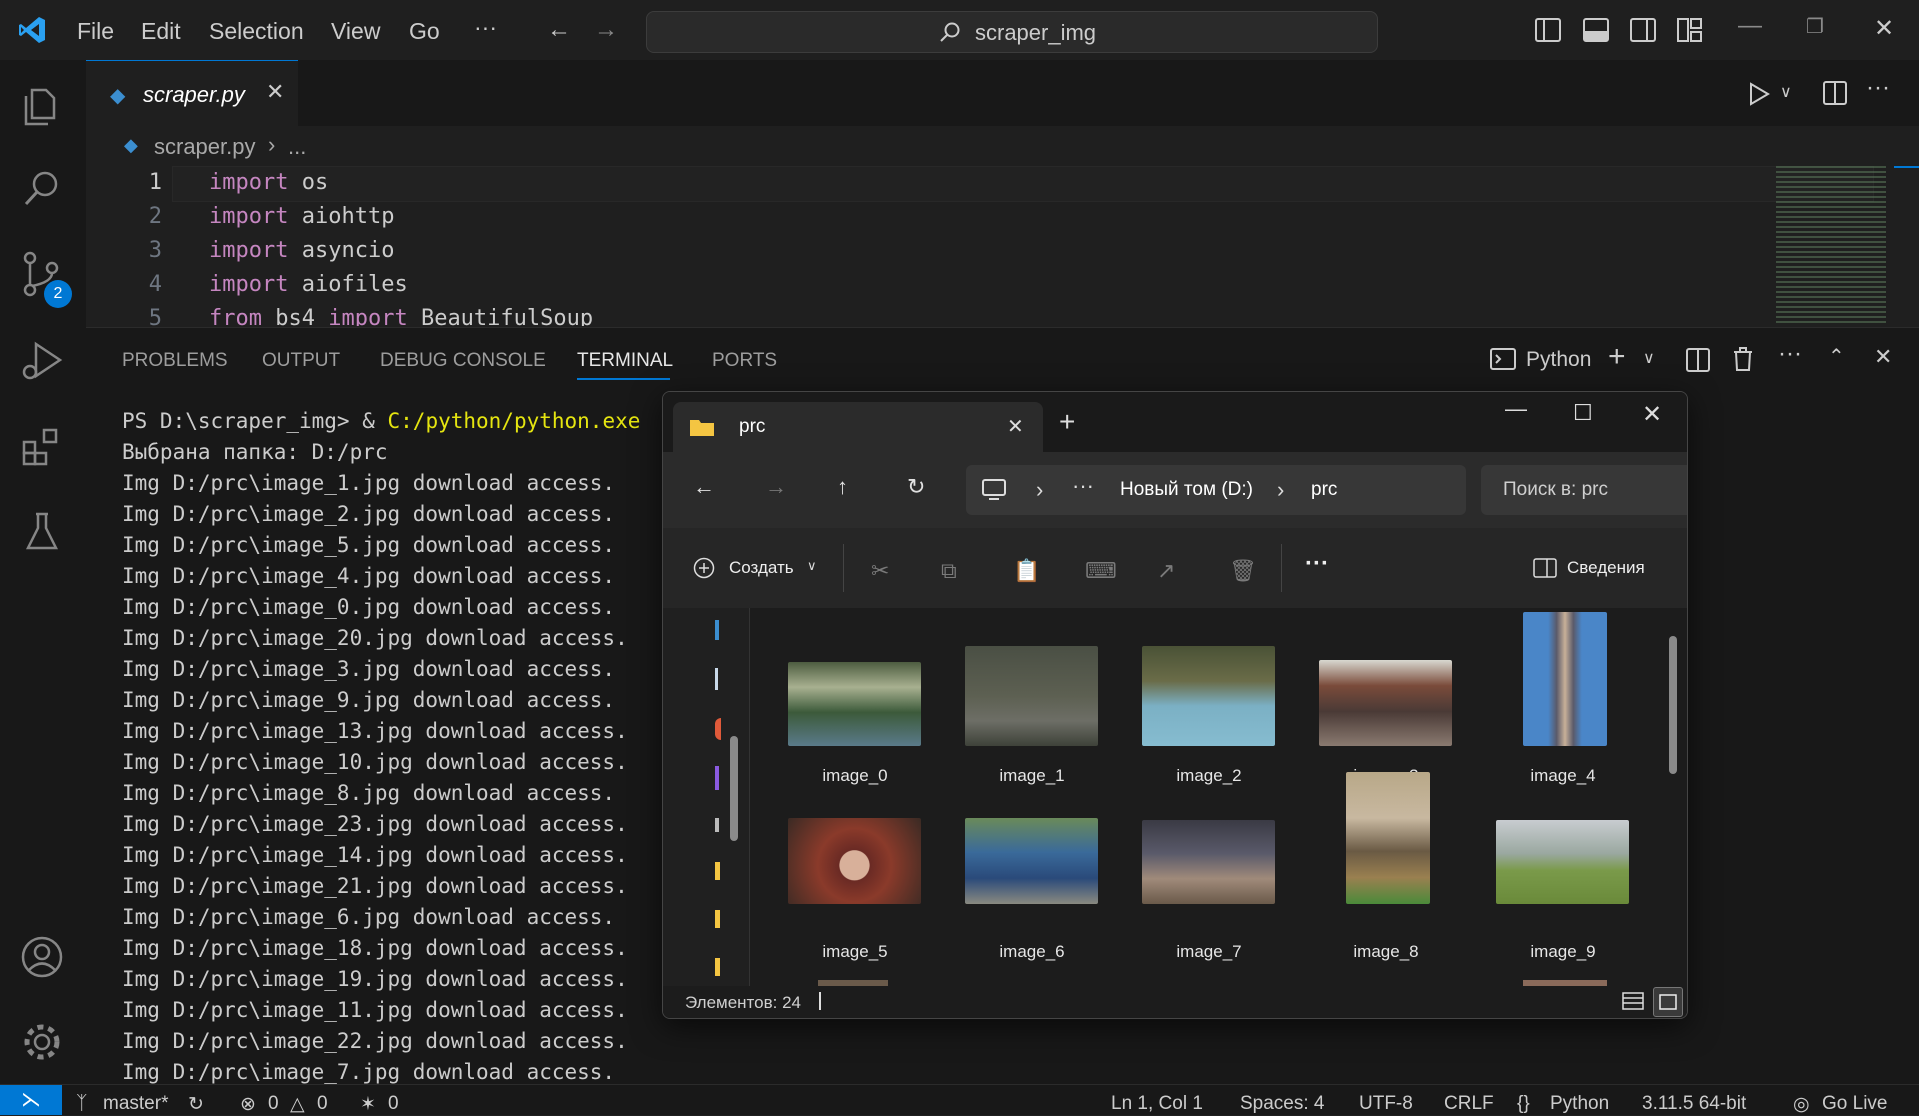 The image size is (1919, 1116). What do you see at coordinates (1209, 878) in the screenshot?
I see `file-item: image_7` at bounding box center [1209, 878].